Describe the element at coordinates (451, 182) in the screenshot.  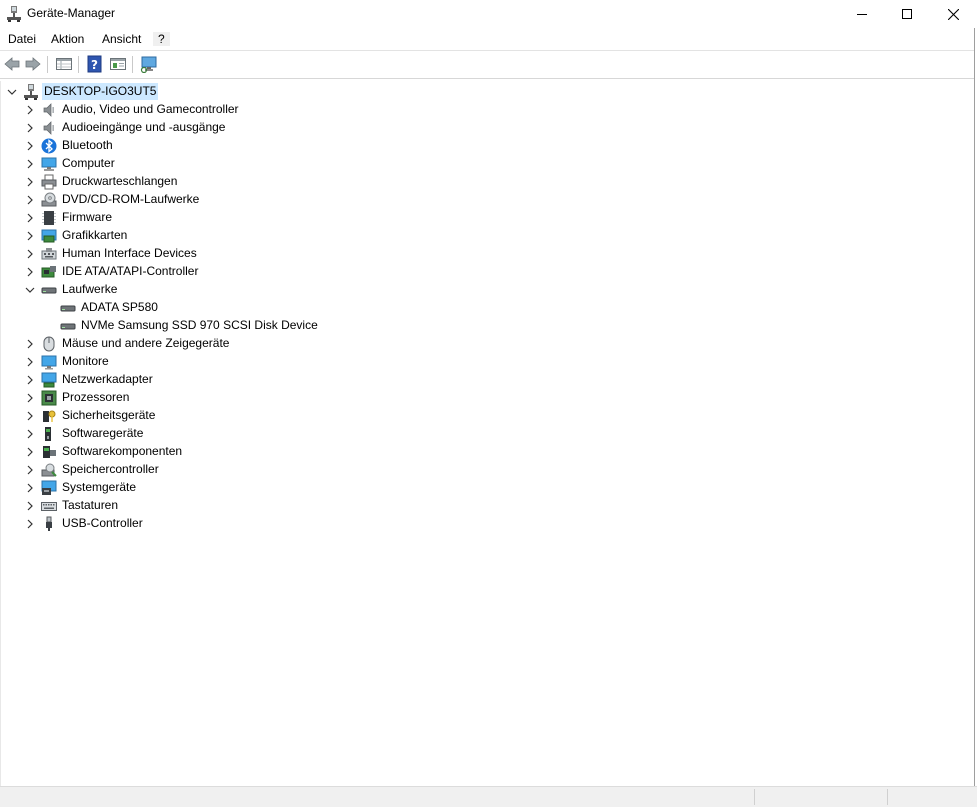
I see `tree-node-druckwarteschlangen: Druckwarteschlangen` at that location.